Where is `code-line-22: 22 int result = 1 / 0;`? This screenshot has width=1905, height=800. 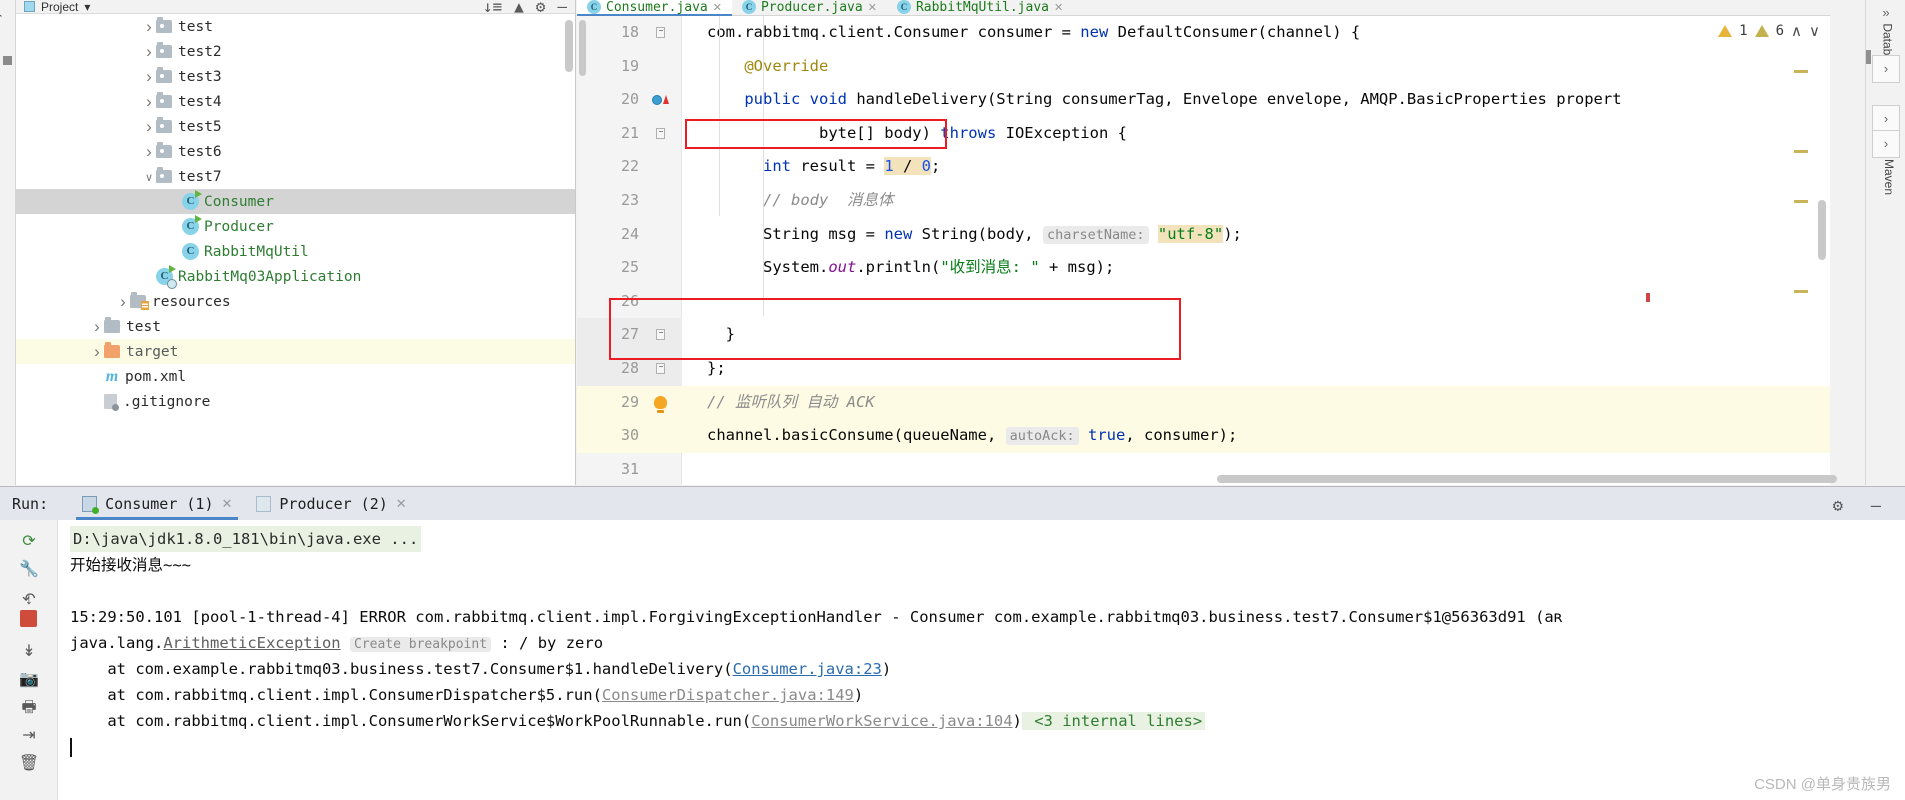
code-line-22: 22 int result = 1 / 0; is located at coordinates (1203, 167).